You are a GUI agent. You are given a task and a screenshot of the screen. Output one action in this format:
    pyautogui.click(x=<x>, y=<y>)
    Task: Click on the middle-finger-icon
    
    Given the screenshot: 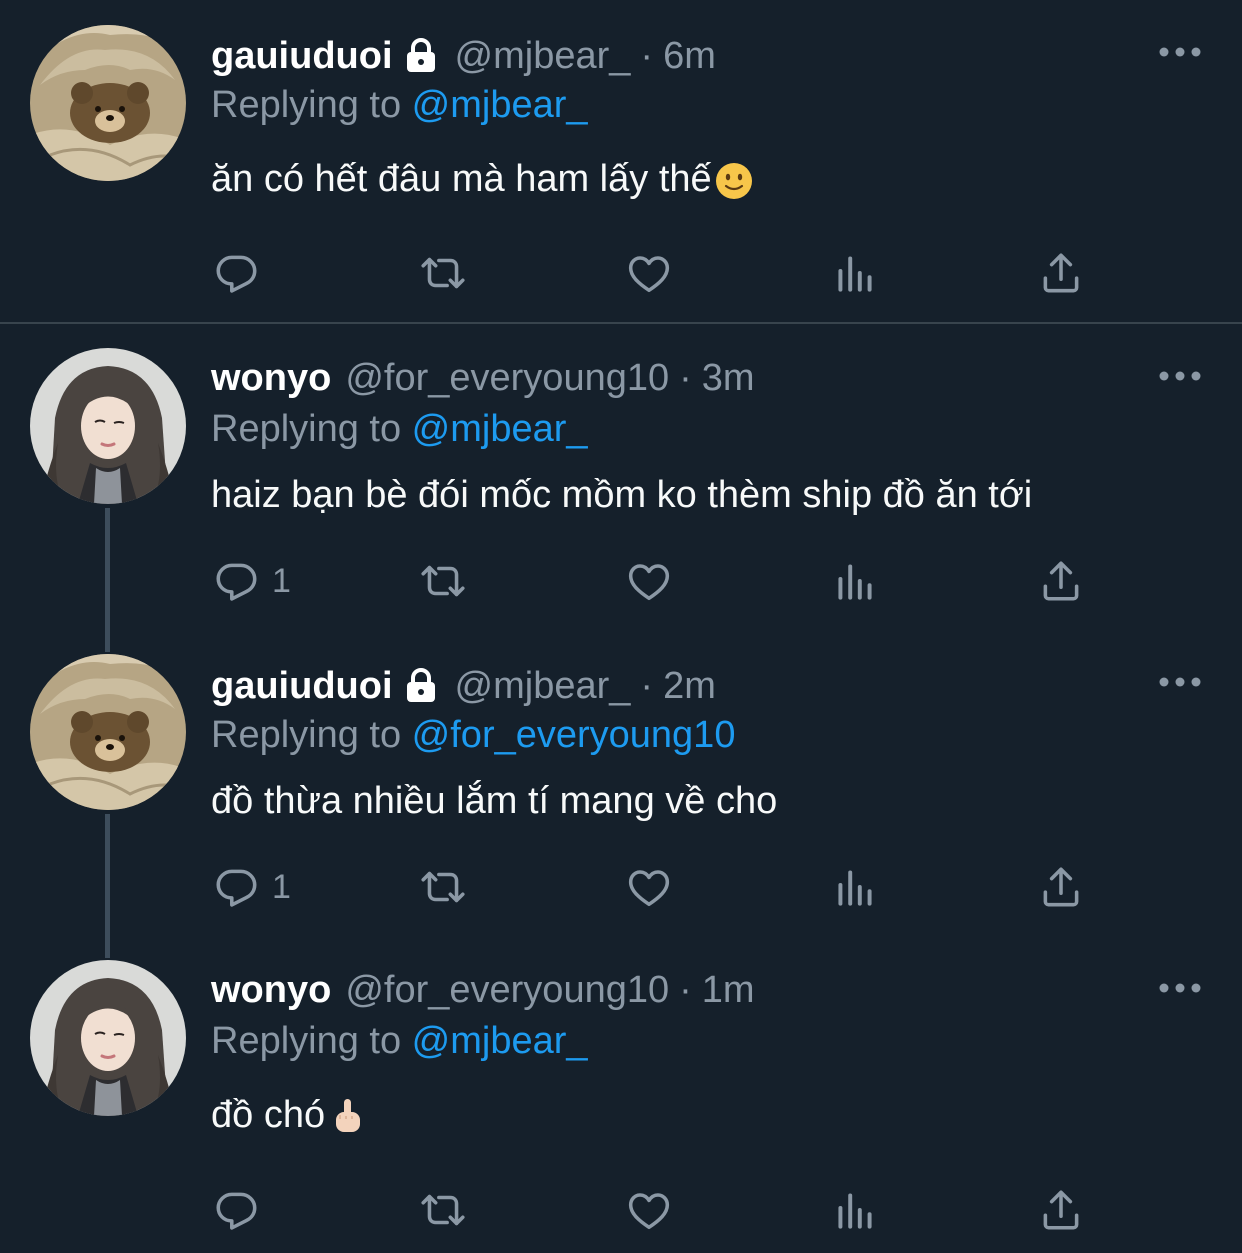 What is the action you would take?
    pyautogui.click(x=347, y=1117)
    